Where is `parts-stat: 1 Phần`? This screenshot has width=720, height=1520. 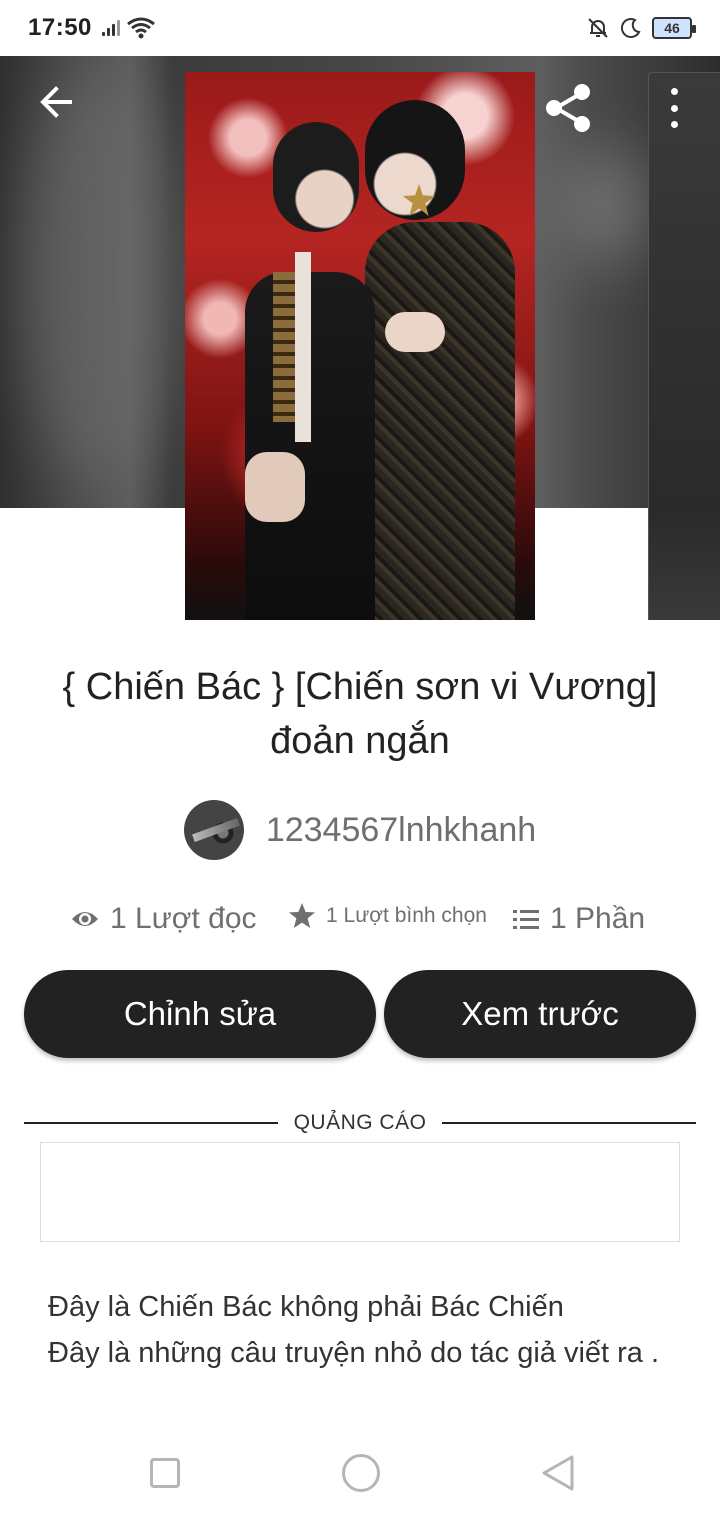 parts-stat: 1 Phần is located at coordinates (578, 919).